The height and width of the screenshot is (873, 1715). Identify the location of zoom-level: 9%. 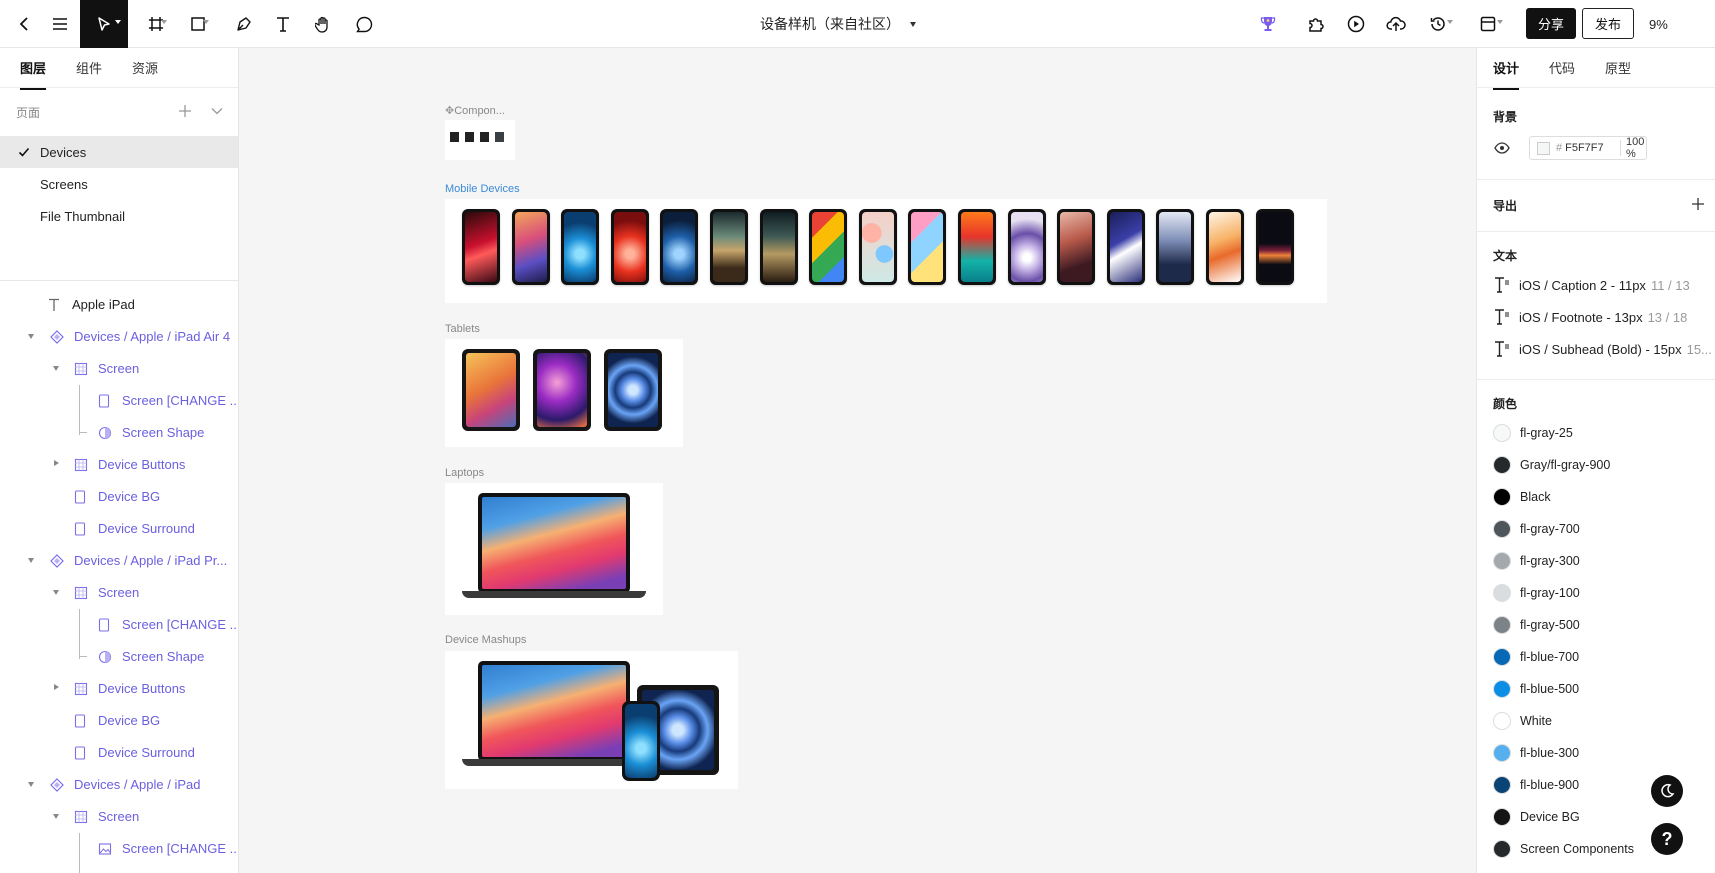
(1658, 24).